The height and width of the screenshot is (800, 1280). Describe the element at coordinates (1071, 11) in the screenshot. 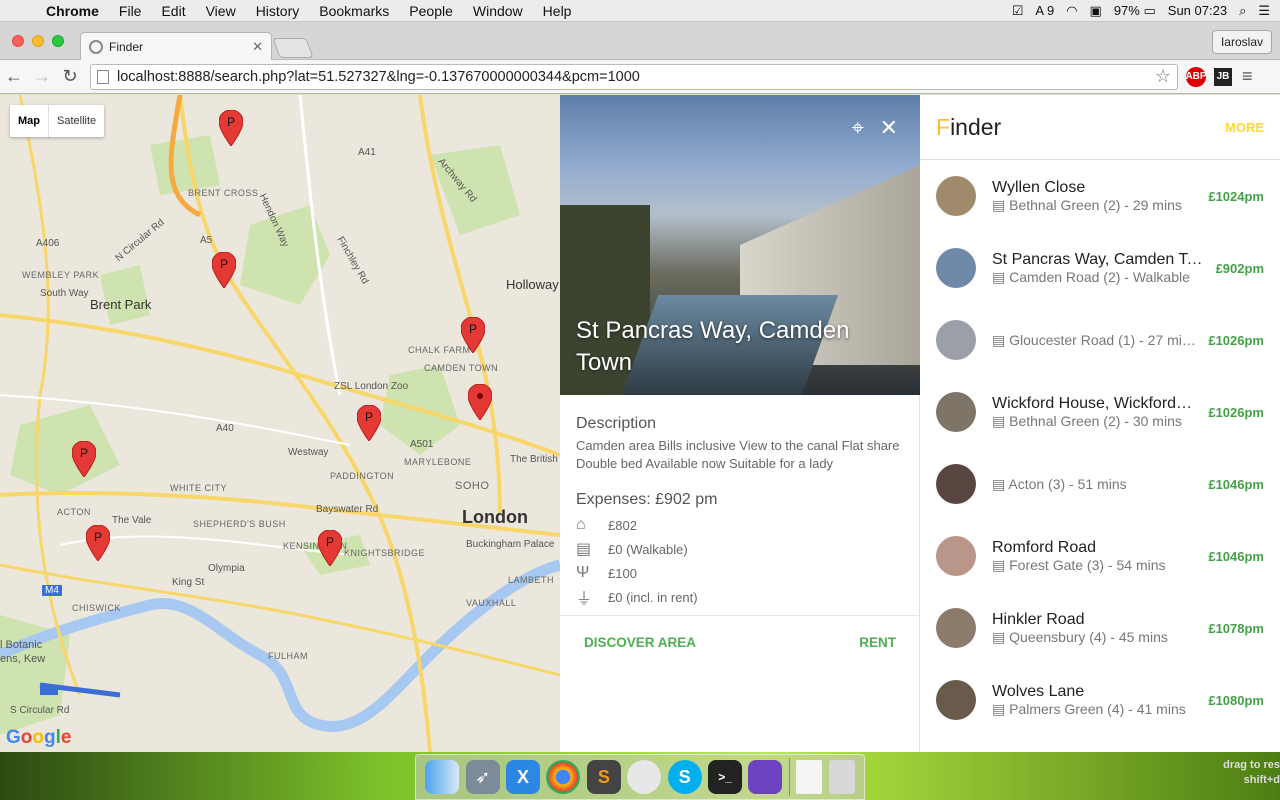

I see `wifi-icon: ◠` at that location.